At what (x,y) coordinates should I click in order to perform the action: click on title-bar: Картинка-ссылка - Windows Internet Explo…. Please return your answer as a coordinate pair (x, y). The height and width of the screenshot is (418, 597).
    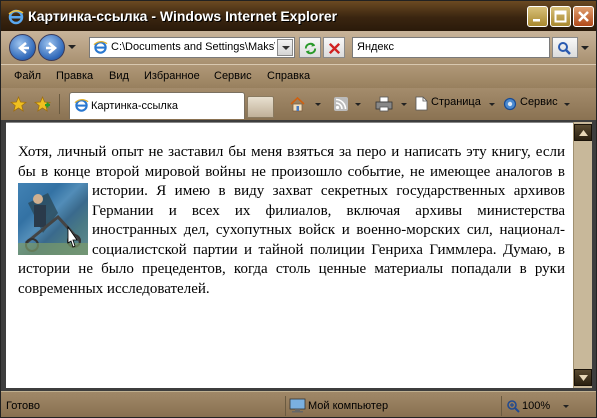
    Looking at the image, I should click on (298, 16).